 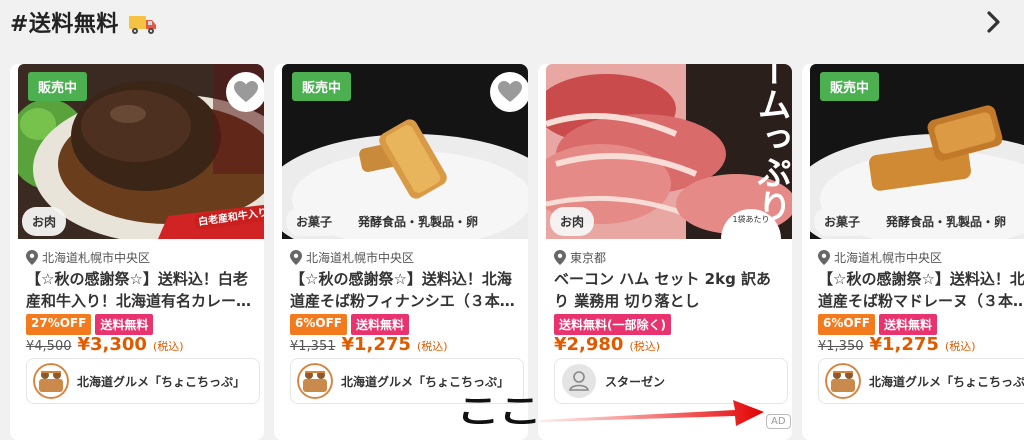 What do you see at coordinates (635, 381) in the screenshot?
I see `seller-name: スターゼン` at bounding box center [635, 381].